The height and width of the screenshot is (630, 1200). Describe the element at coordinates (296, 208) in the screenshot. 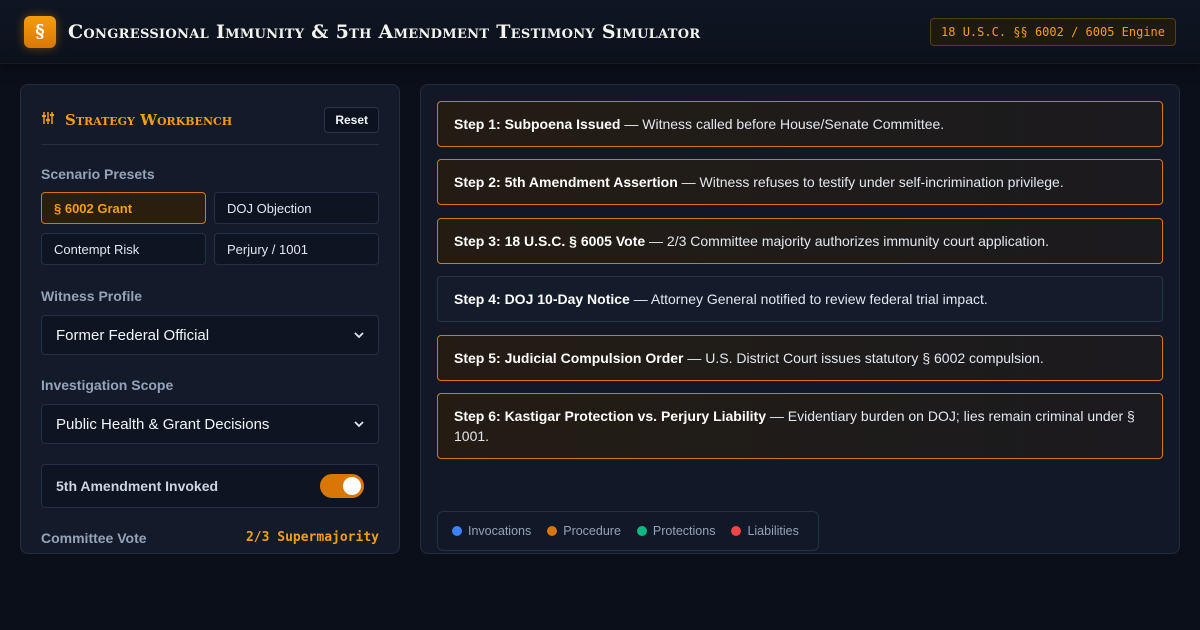

I see `preset-doj-objection: DOJ Objection` at that location.